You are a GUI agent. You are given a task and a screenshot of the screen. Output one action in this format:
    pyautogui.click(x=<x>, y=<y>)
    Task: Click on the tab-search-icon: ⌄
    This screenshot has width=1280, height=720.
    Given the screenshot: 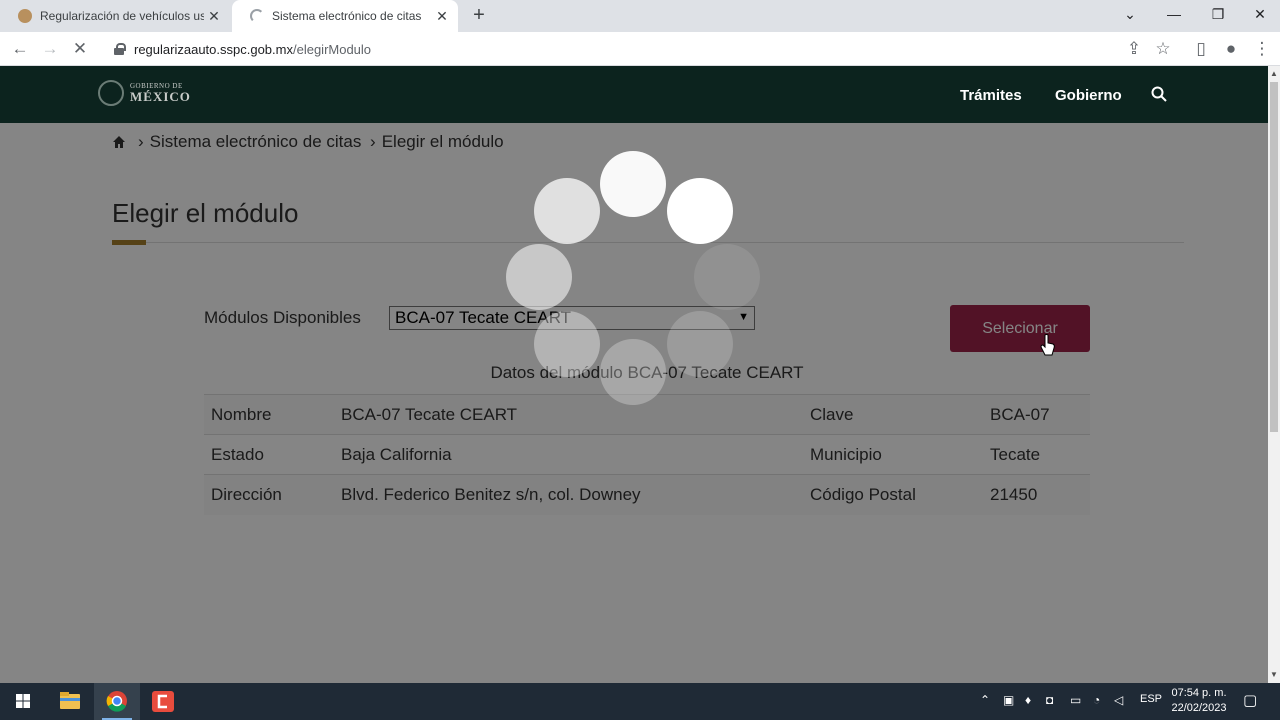 What is the action you would take?
    pyautogui.click(x=1130, y=15)
    